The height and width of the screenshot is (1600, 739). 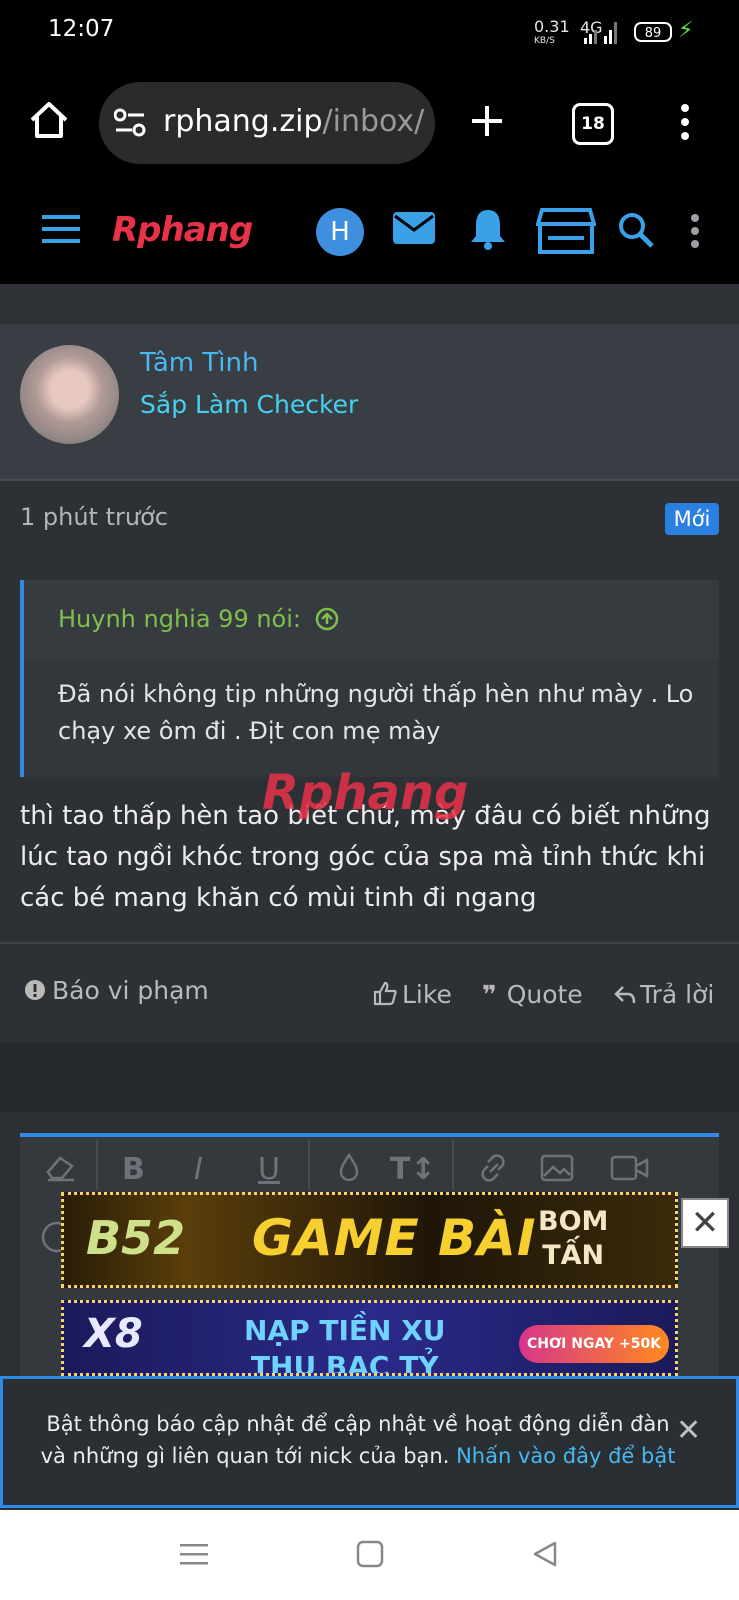 I want to click on ad2-line2: THU BẠC TỶ, so click(x=344, y=1363).